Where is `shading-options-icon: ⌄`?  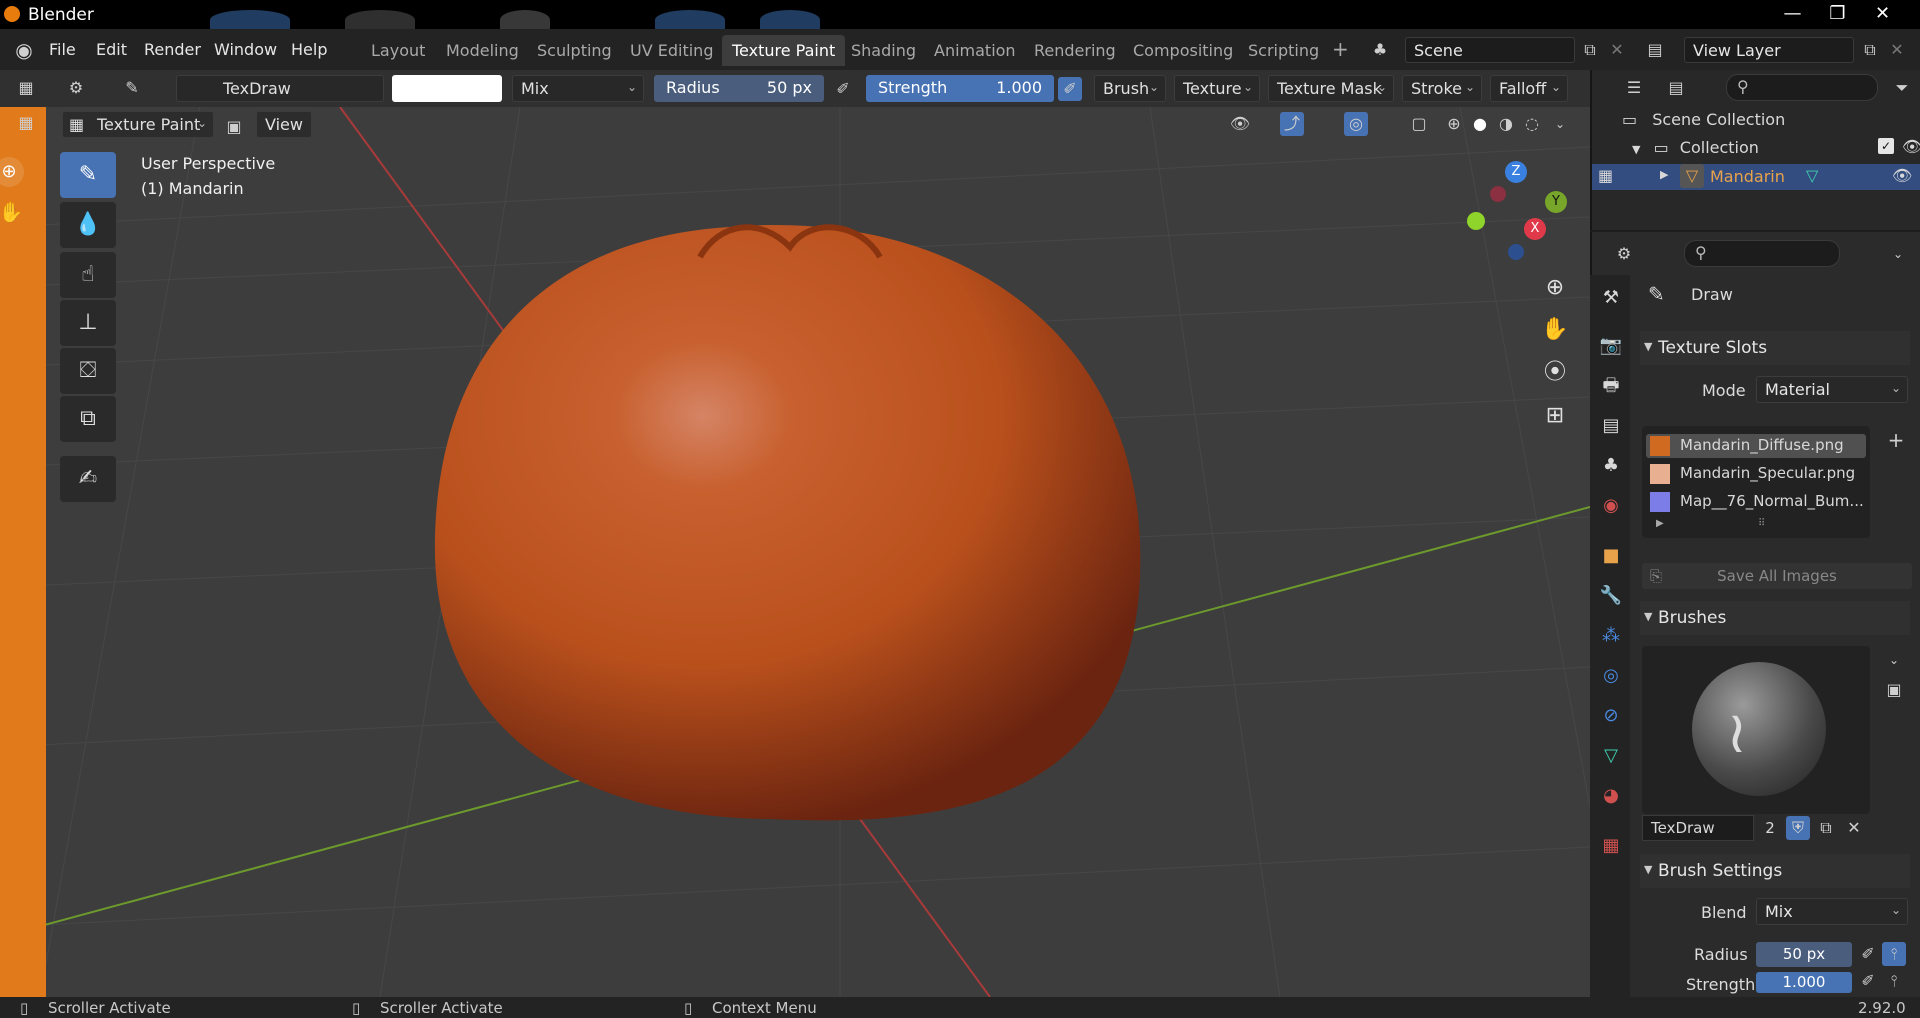 shading-options-icon: ⌄ is located at coordinates (1560, 124).